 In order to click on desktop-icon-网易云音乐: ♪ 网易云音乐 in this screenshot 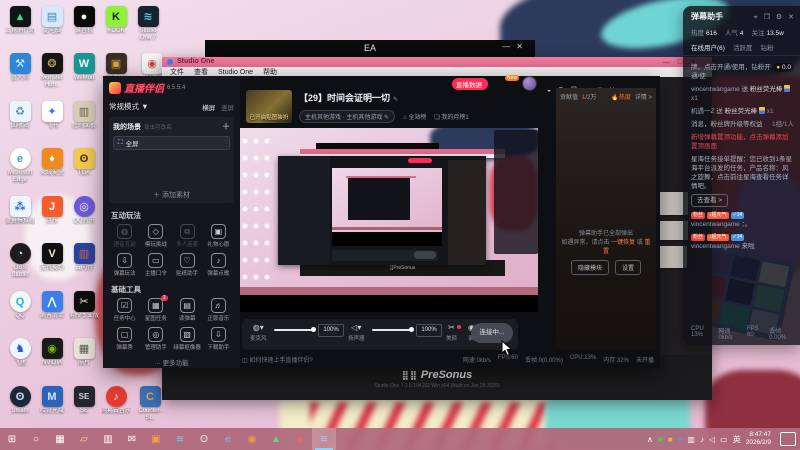, I will do `click(116, 400)`.